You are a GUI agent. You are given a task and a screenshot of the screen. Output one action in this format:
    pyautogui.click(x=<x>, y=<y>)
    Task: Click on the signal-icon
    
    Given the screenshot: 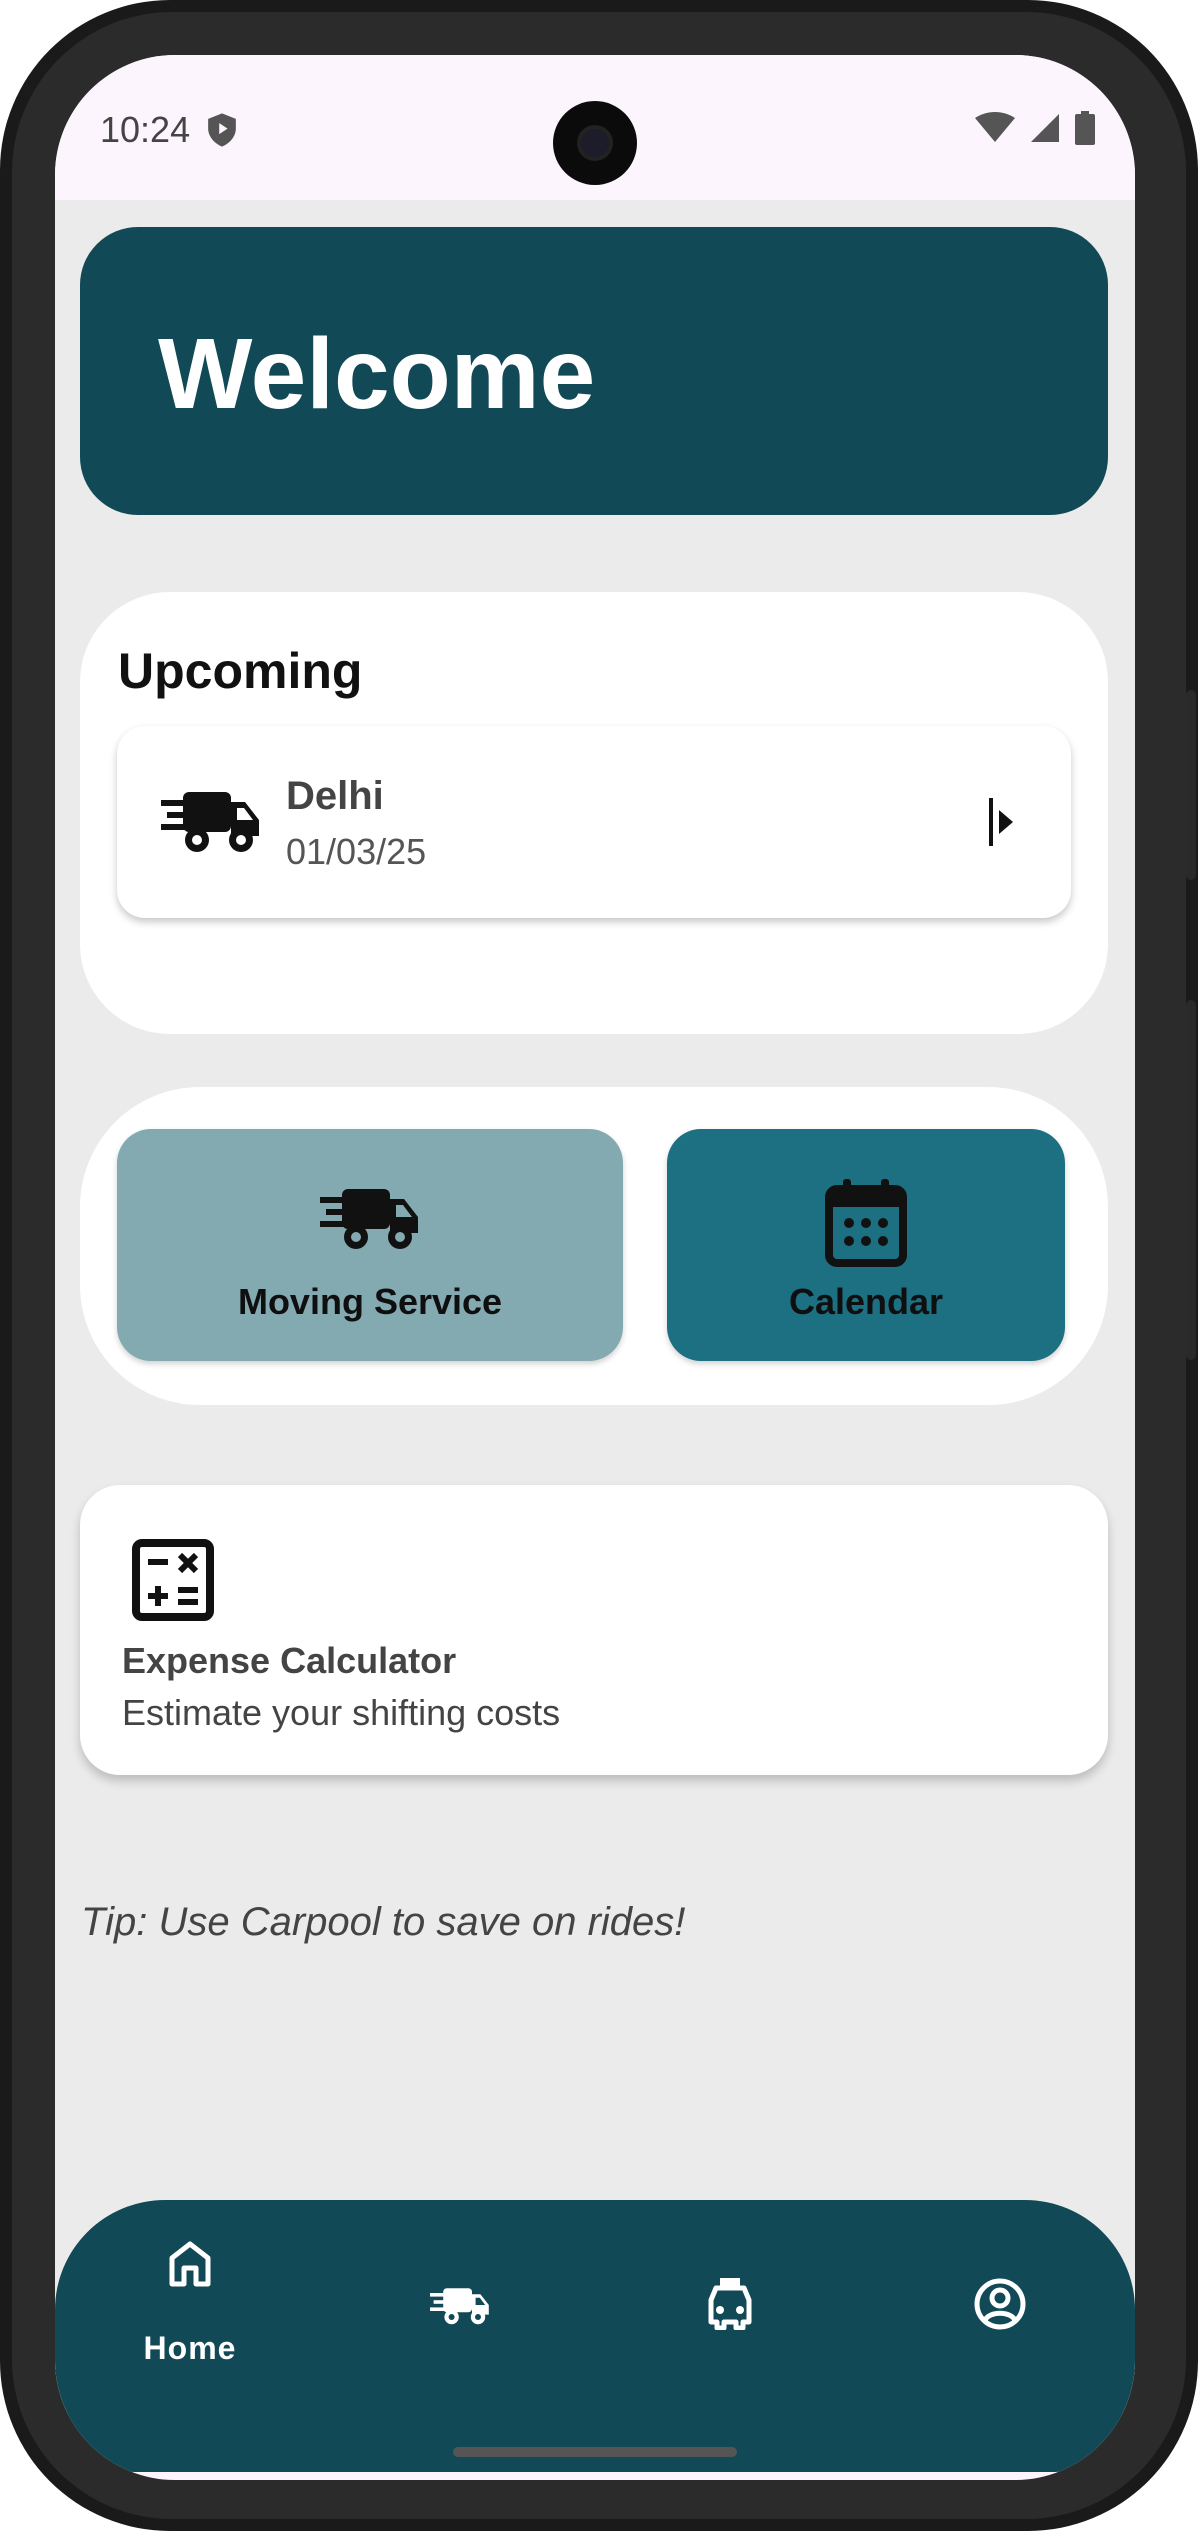 What is the action you would take?
    pyautogui.click(x=1045, y=128)
    